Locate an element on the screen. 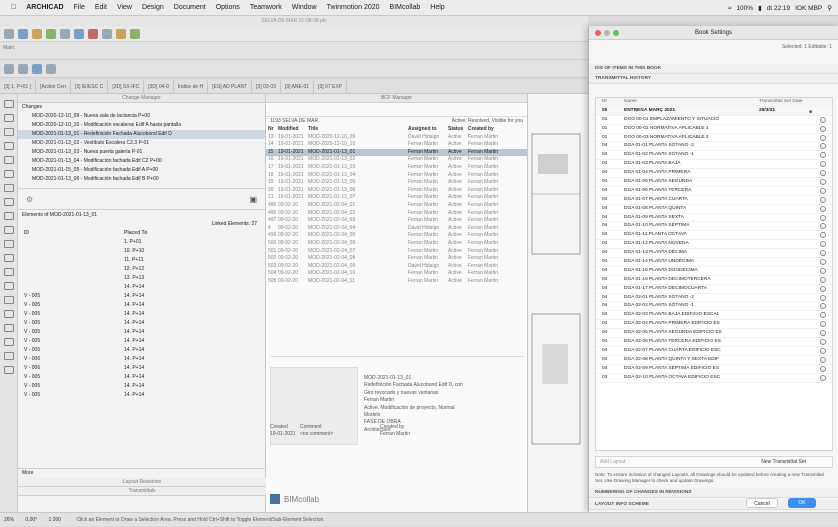 The width and height of the screenshot is (838, 527). transmittal-row: 04 DGA 01-15 PLANTA DUODÉCIMA i is located at coordinates (714, 271).